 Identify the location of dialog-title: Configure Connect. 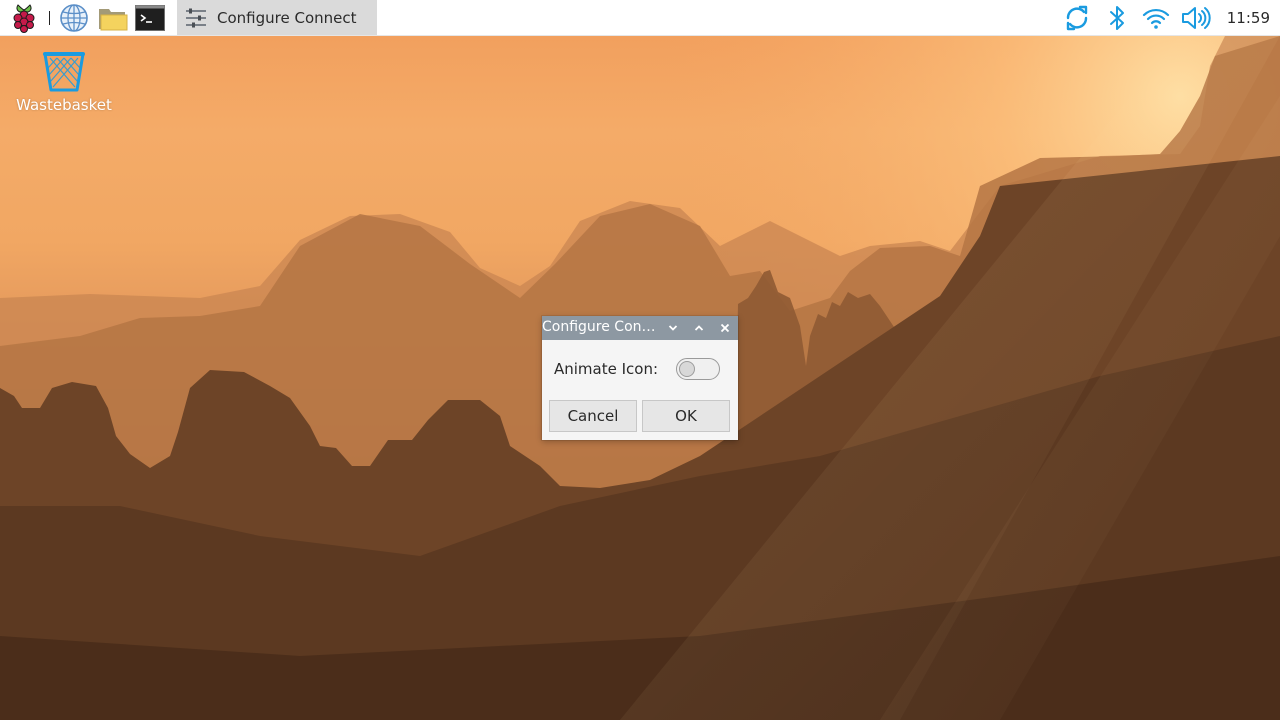
(602, 327).